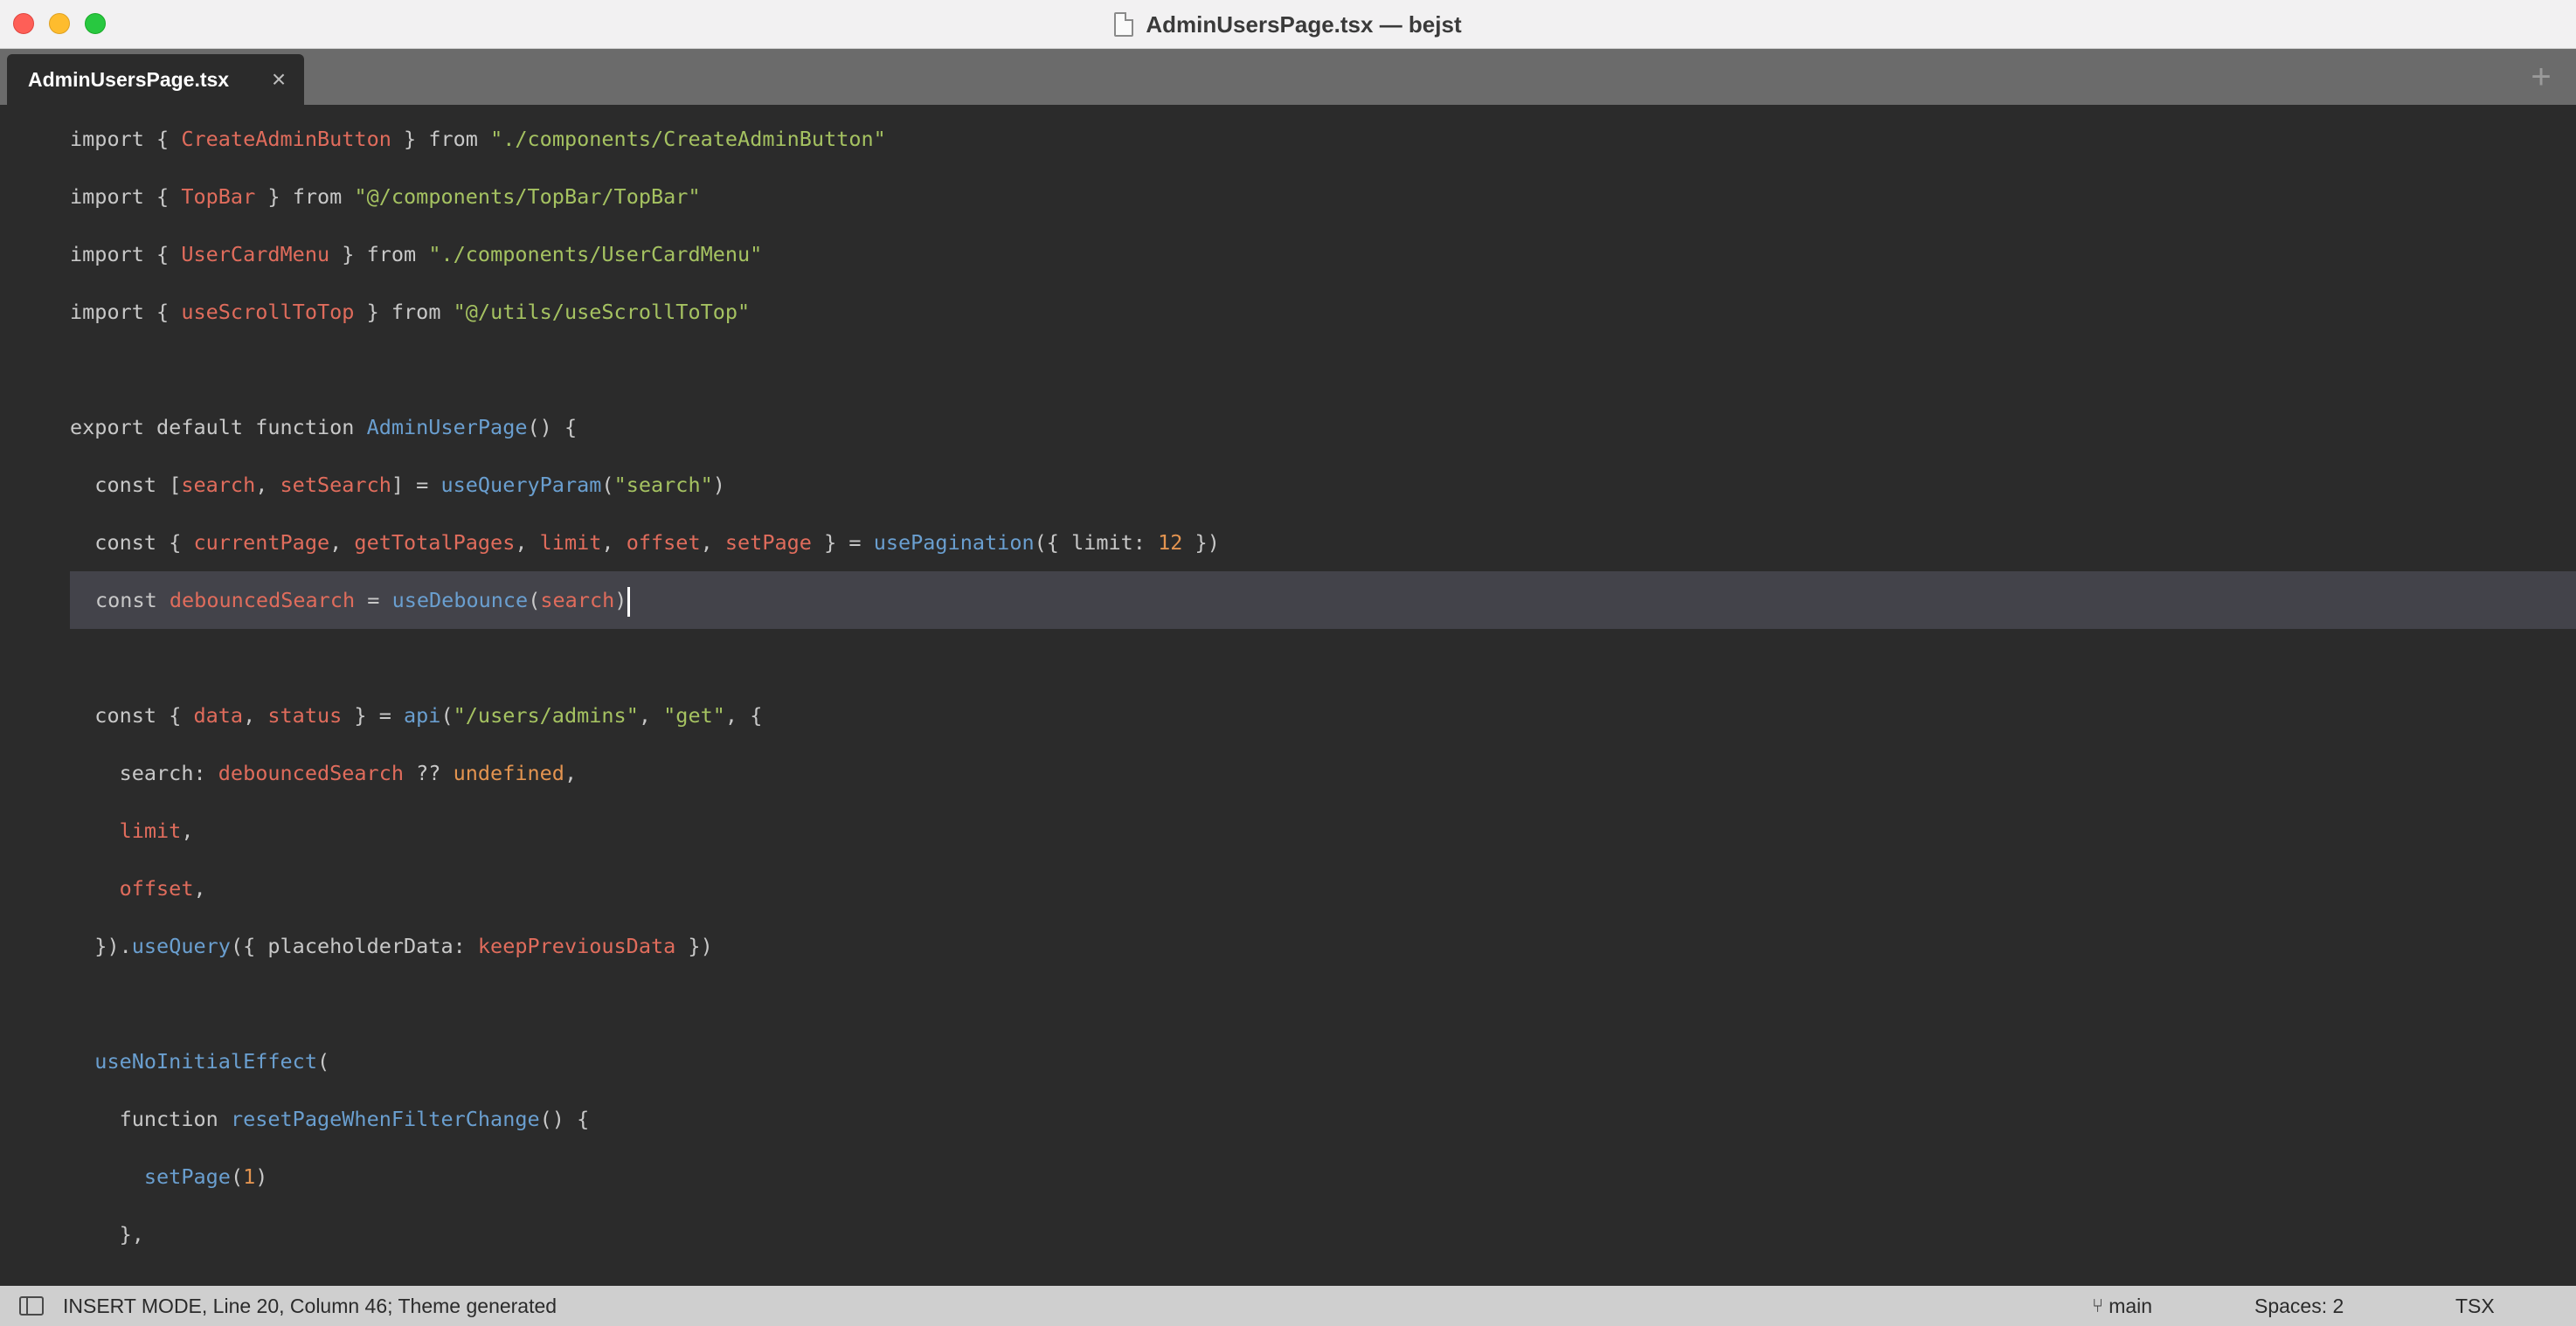 The width and height of the screenshot is (2576, 1326). Describe the element at coordinates (422, 715) in the screenshot. I see `code-token: api` at that location.